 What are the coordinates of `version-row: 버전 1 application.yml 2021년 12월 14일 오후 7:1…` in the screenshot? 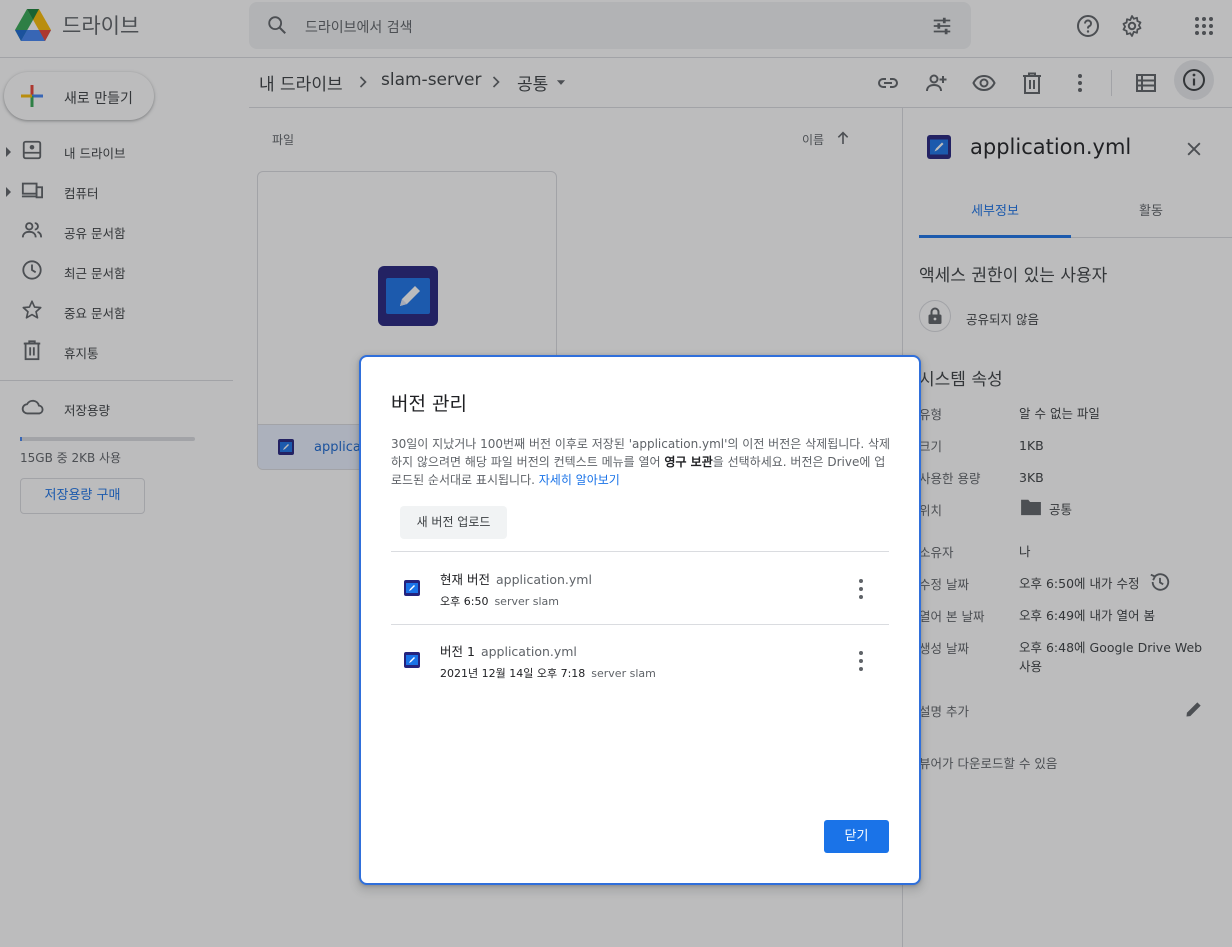 It's located at (640, 660).